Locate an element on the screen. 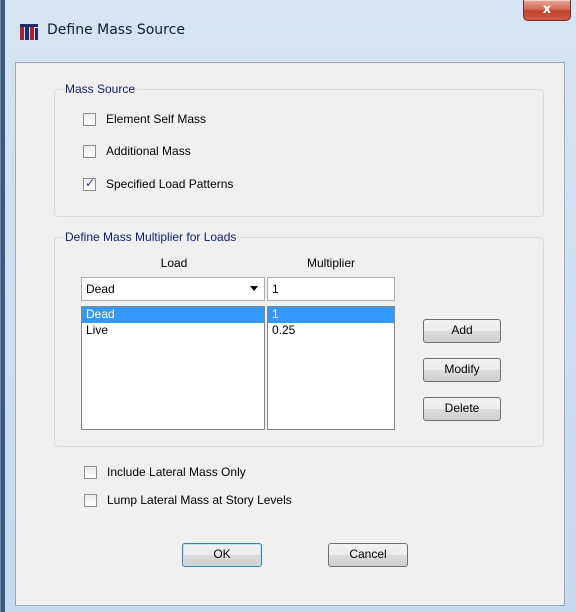 This screenshot has width=576, height=612. title-bar: Define Mass Source x is located at coordinates (290, 31).